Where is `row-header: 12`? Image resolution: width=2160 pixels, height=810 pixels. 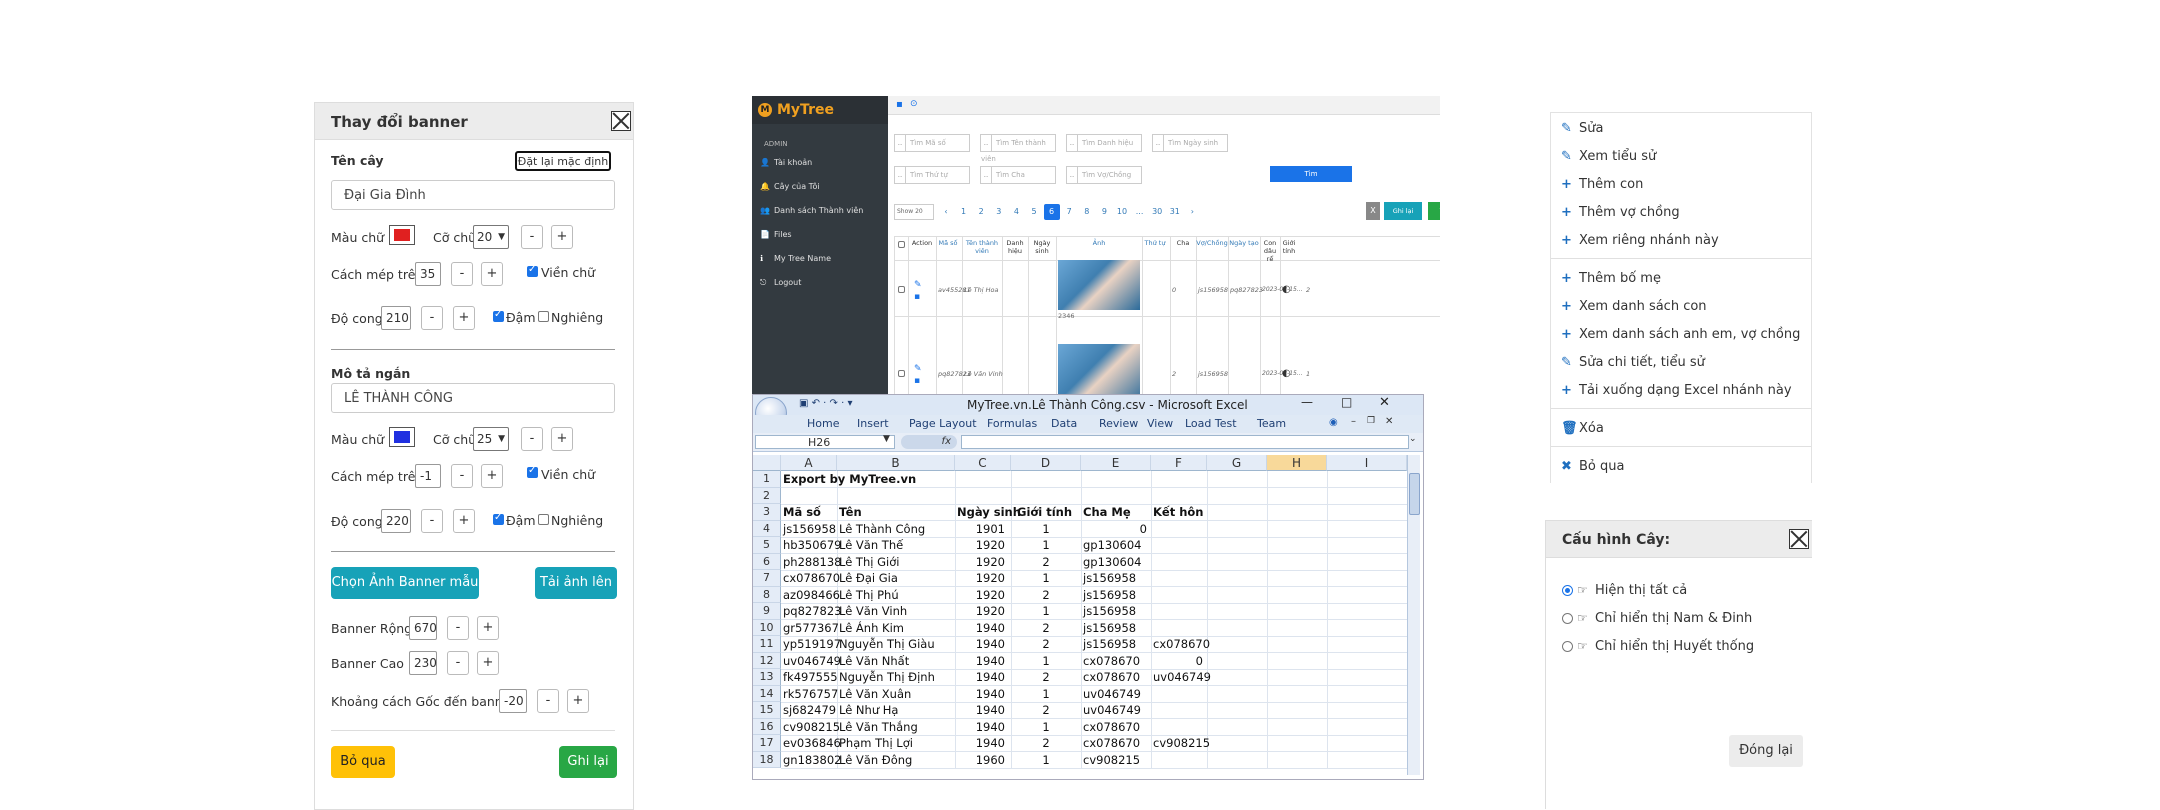 row-header: 12 is located at coordinates (767, 660).